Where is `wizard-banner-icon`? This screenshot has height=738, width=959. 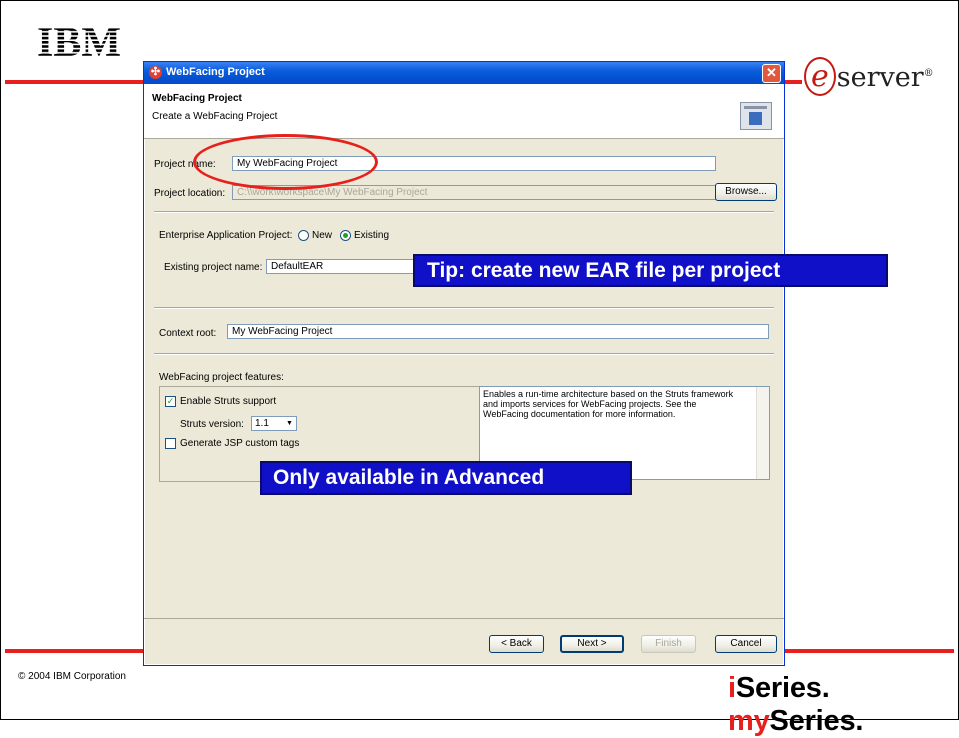 wizard-banner-icon is located at coordinates (756, 116).